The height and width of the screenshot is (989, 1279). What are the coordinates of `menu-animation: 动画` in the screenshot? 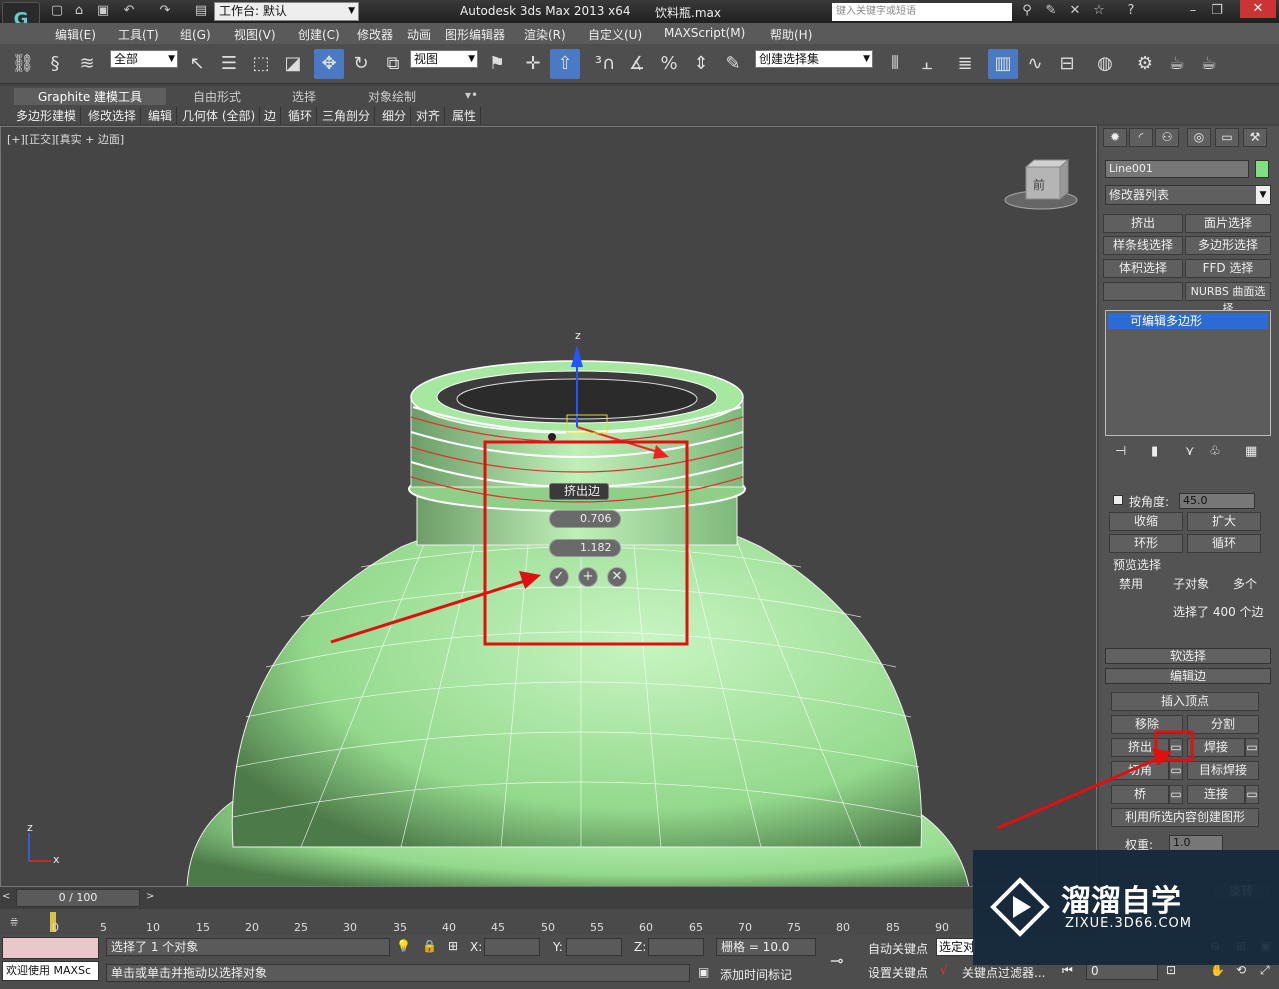 It's located at (419, 34).